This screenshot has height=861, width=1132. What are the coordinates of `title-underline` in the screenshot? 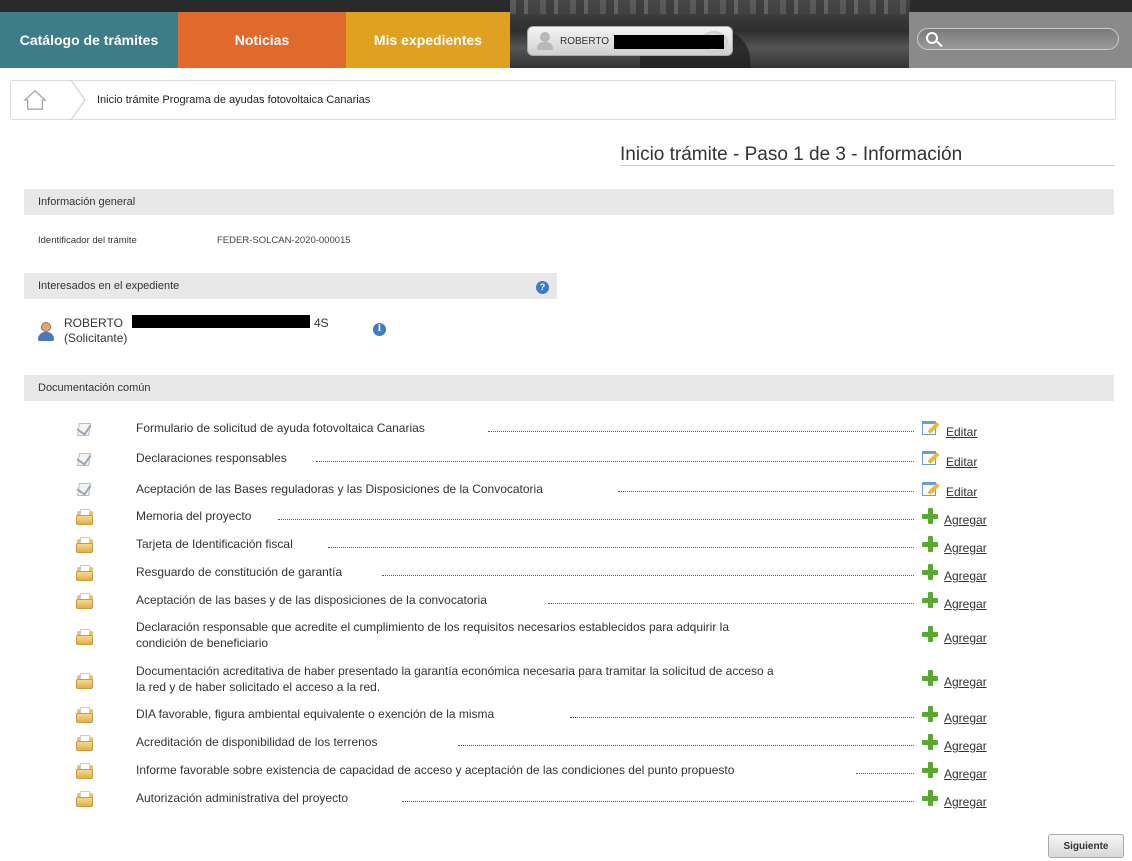 It's located at (867, 165).